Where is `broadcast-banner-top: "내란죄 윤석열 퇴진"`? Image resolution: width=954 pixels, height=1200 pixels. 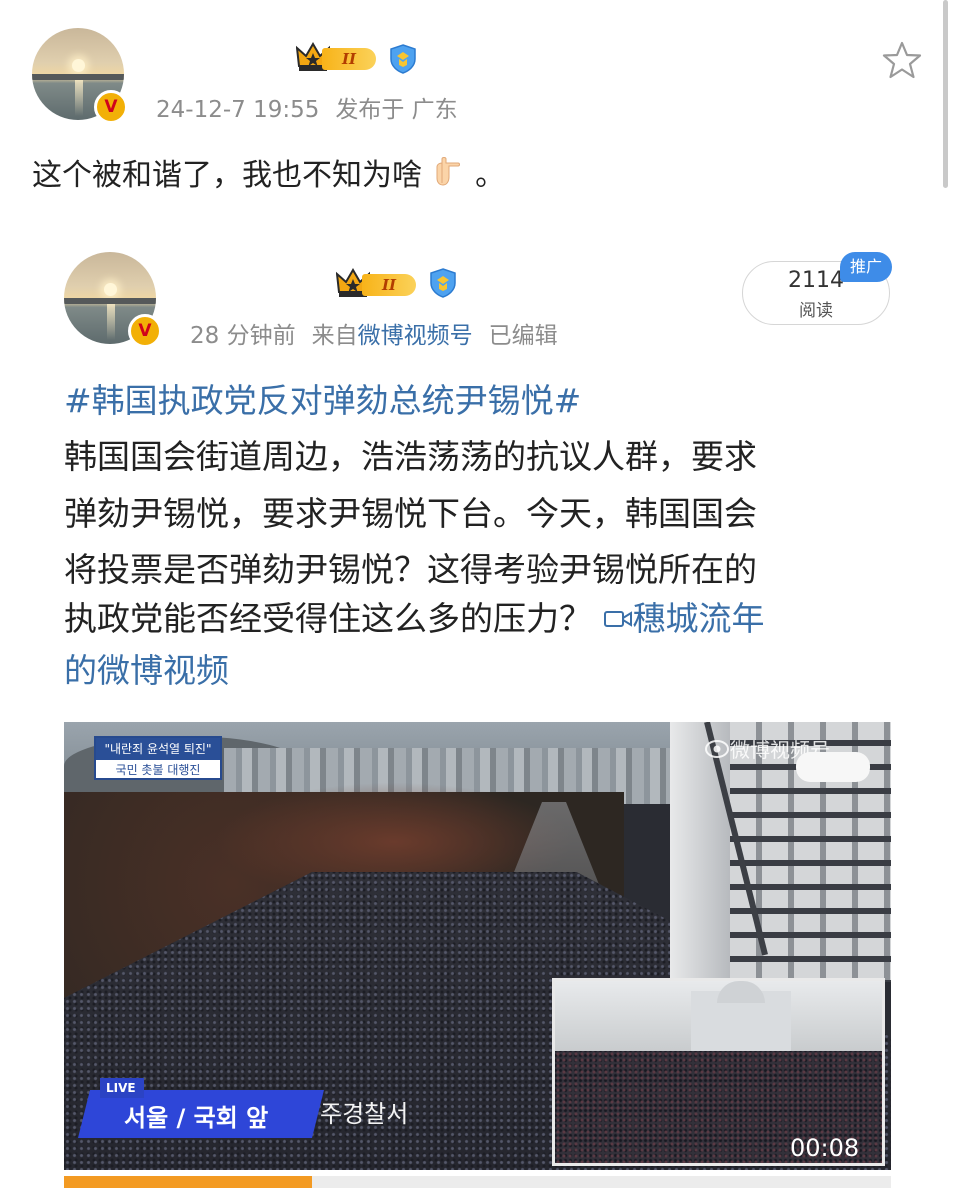 broadcast-banner-top: "내란죄 윤석열 퇴진" is located at coordinates (158, 749).